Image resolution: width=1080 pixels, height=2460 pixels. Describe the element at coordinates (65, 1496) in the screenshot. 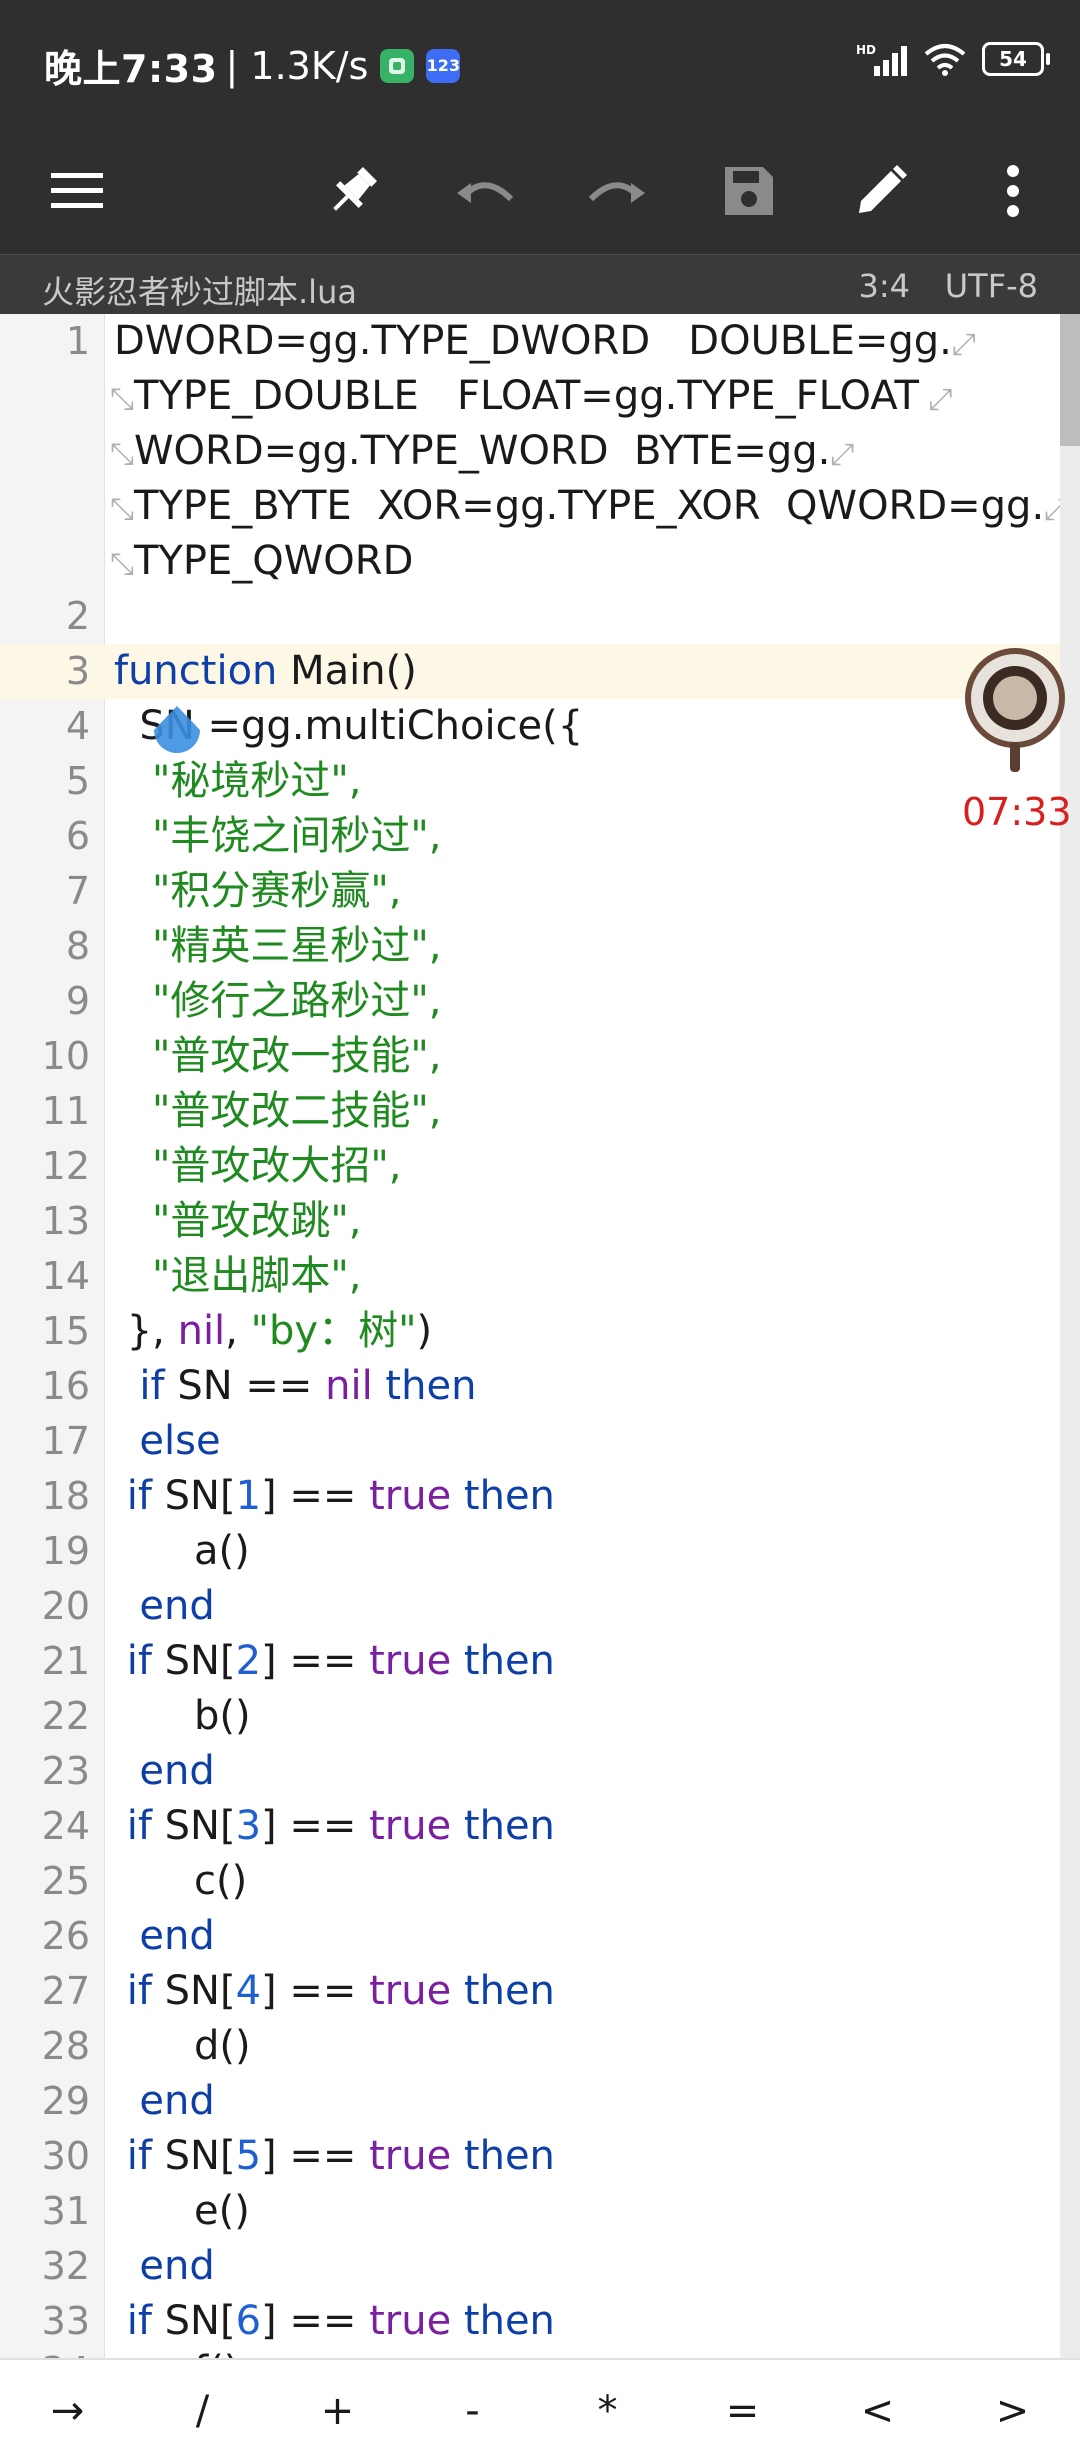

I see `line-number: 18` at that location.